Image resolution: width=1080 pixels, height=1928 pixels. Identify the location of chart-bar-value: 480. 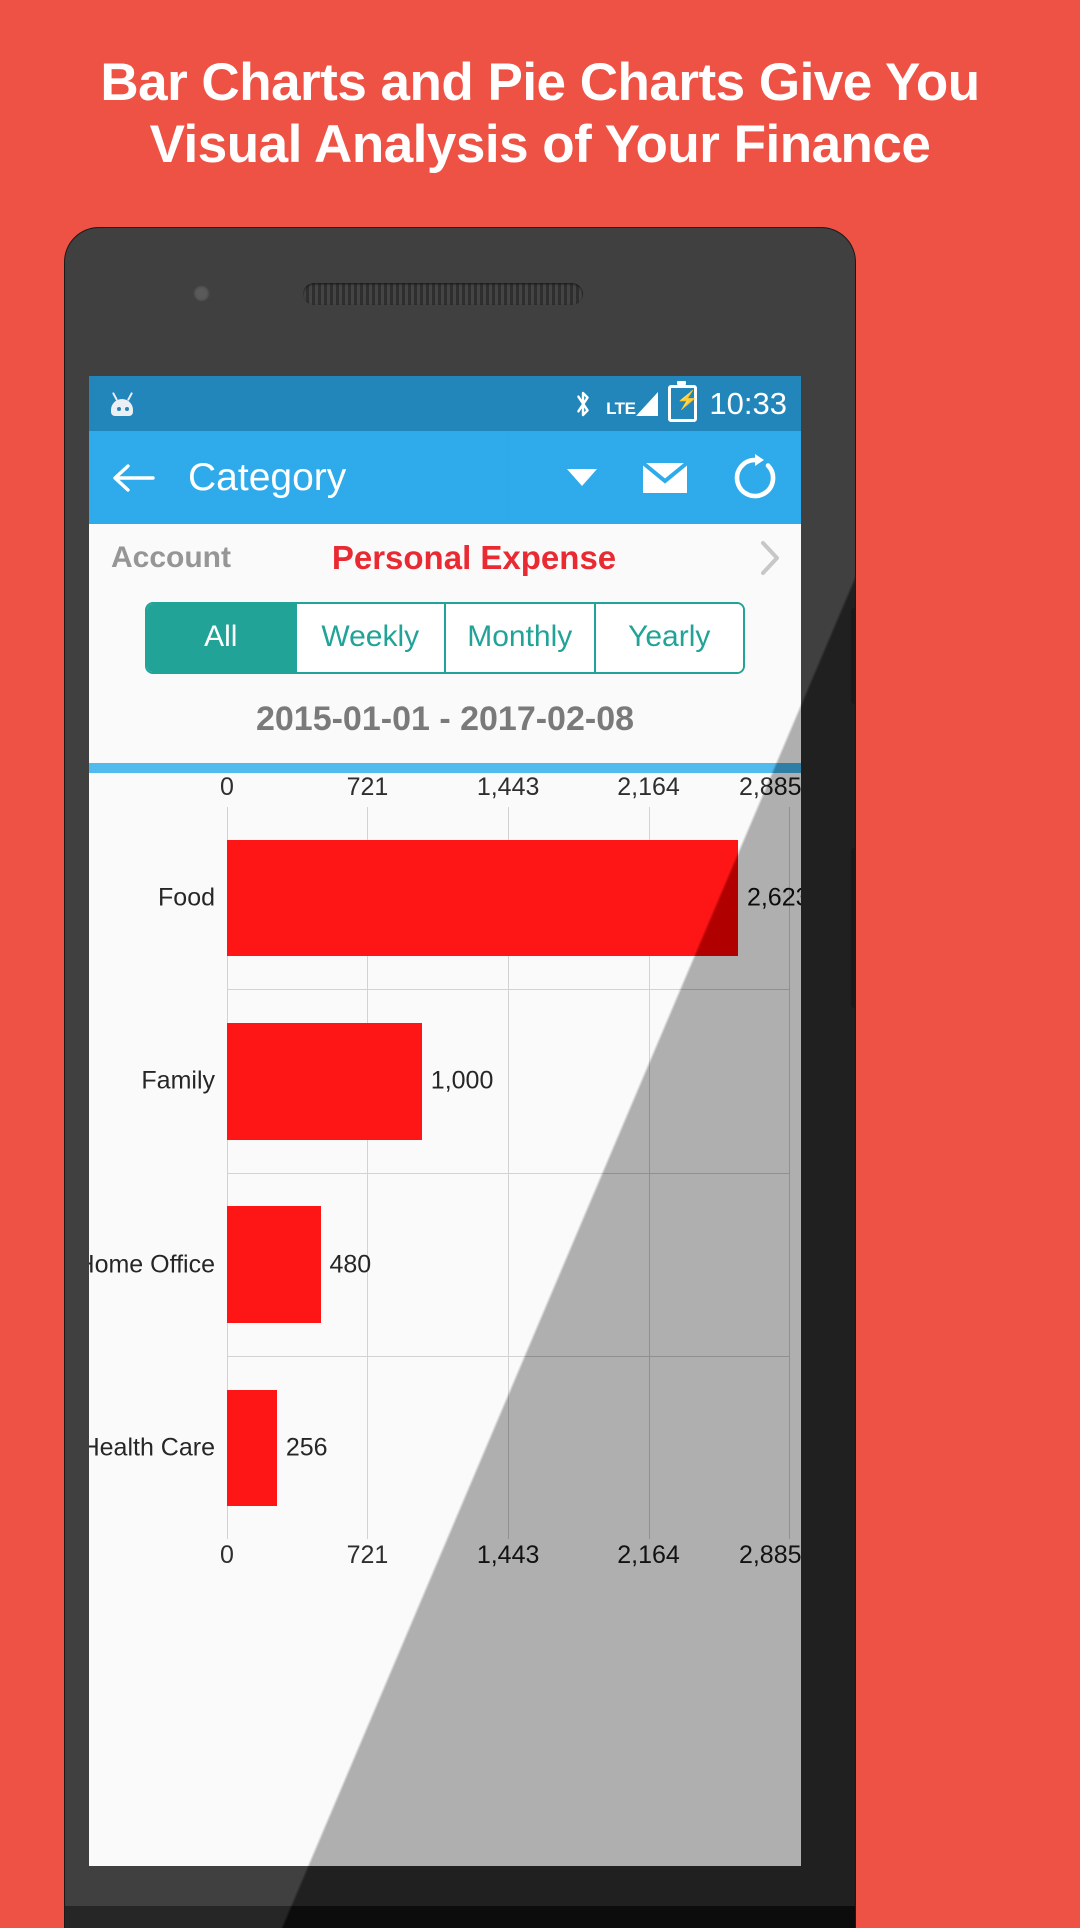
(350, 1264).